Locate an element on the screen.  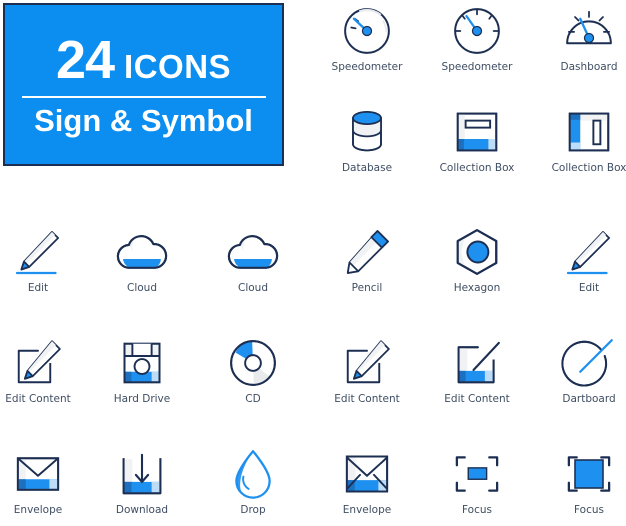
icon-cell-edit-content-2: Edit Content is located at coordinates (367, 370).